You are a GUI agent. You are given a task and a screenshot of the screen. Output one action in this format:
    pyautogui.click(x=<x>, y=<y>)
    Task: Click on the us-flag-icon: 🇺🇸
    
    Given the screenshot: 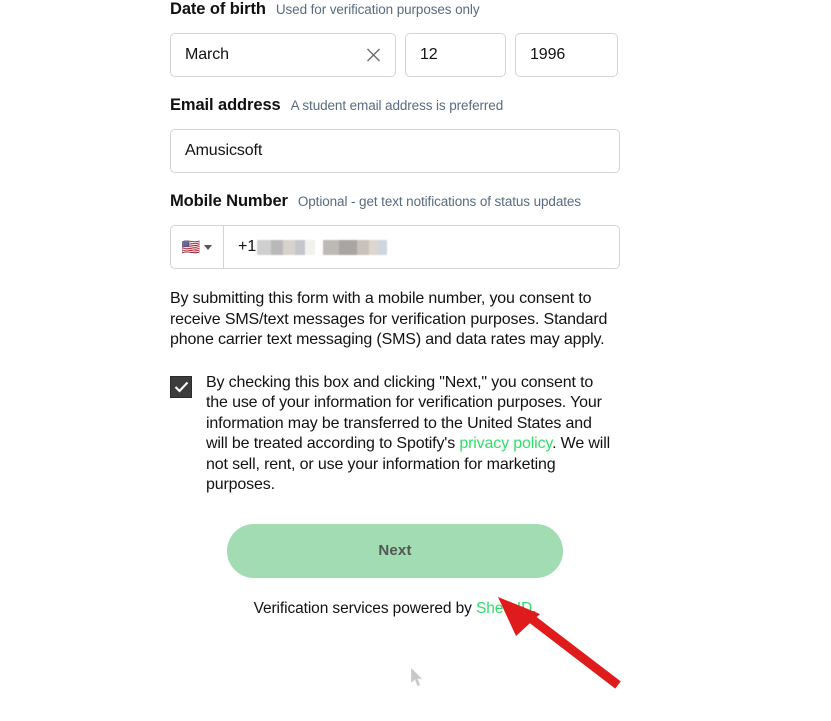 What is the action you would take?
    pyautogui.click(x=191, y=247)
    